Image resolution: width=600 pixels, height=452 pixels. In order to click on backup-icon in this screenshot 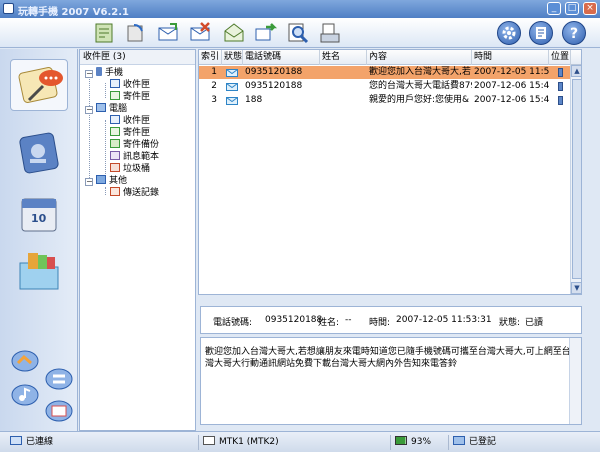, I will do `click(25, 361)`.